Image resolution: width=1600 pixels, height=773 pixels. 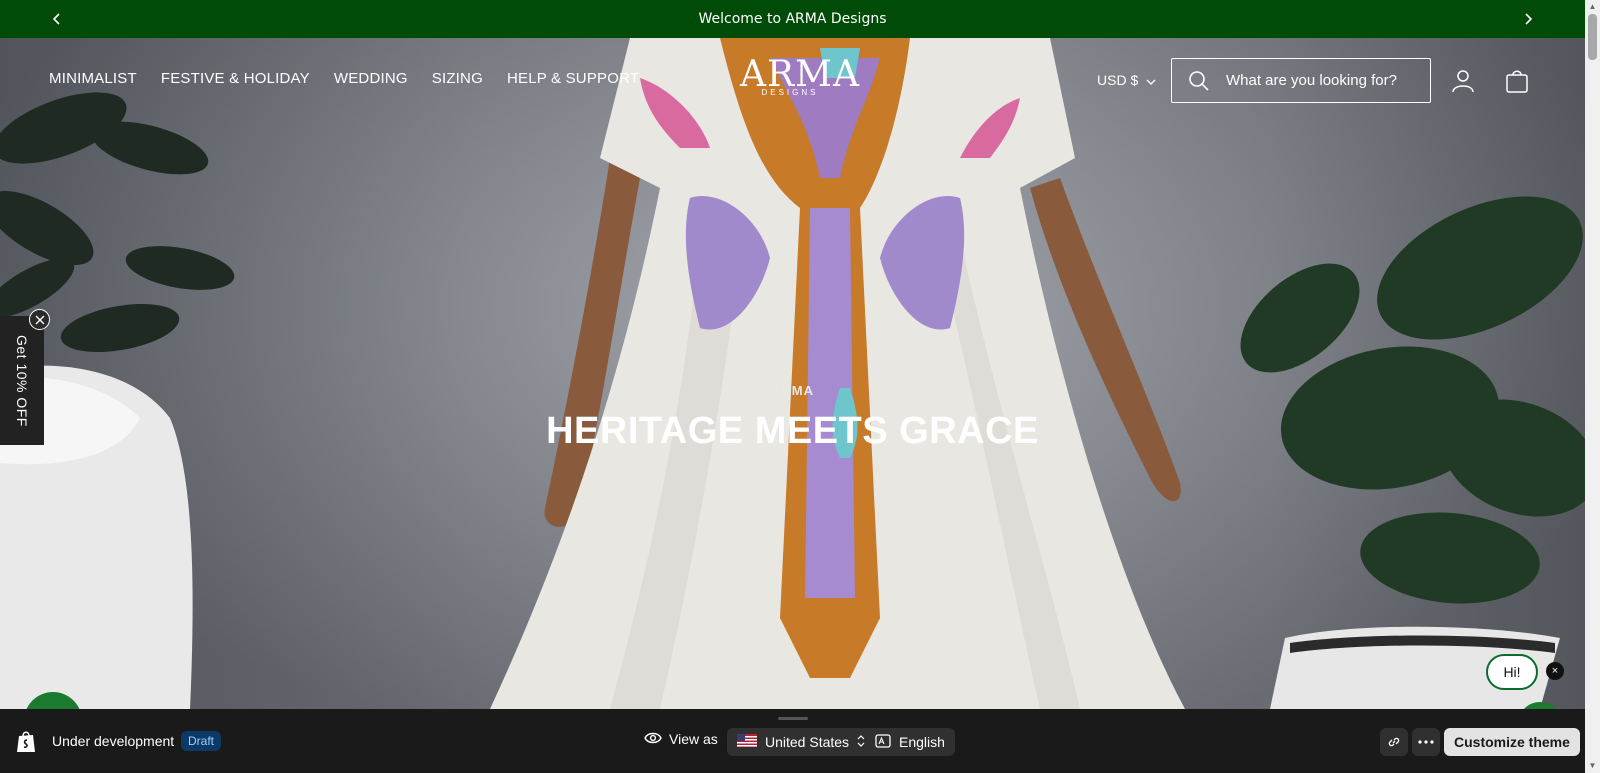 I want to click on page-scrollbar: ▲ ▼, so click(x=1592, y=386).